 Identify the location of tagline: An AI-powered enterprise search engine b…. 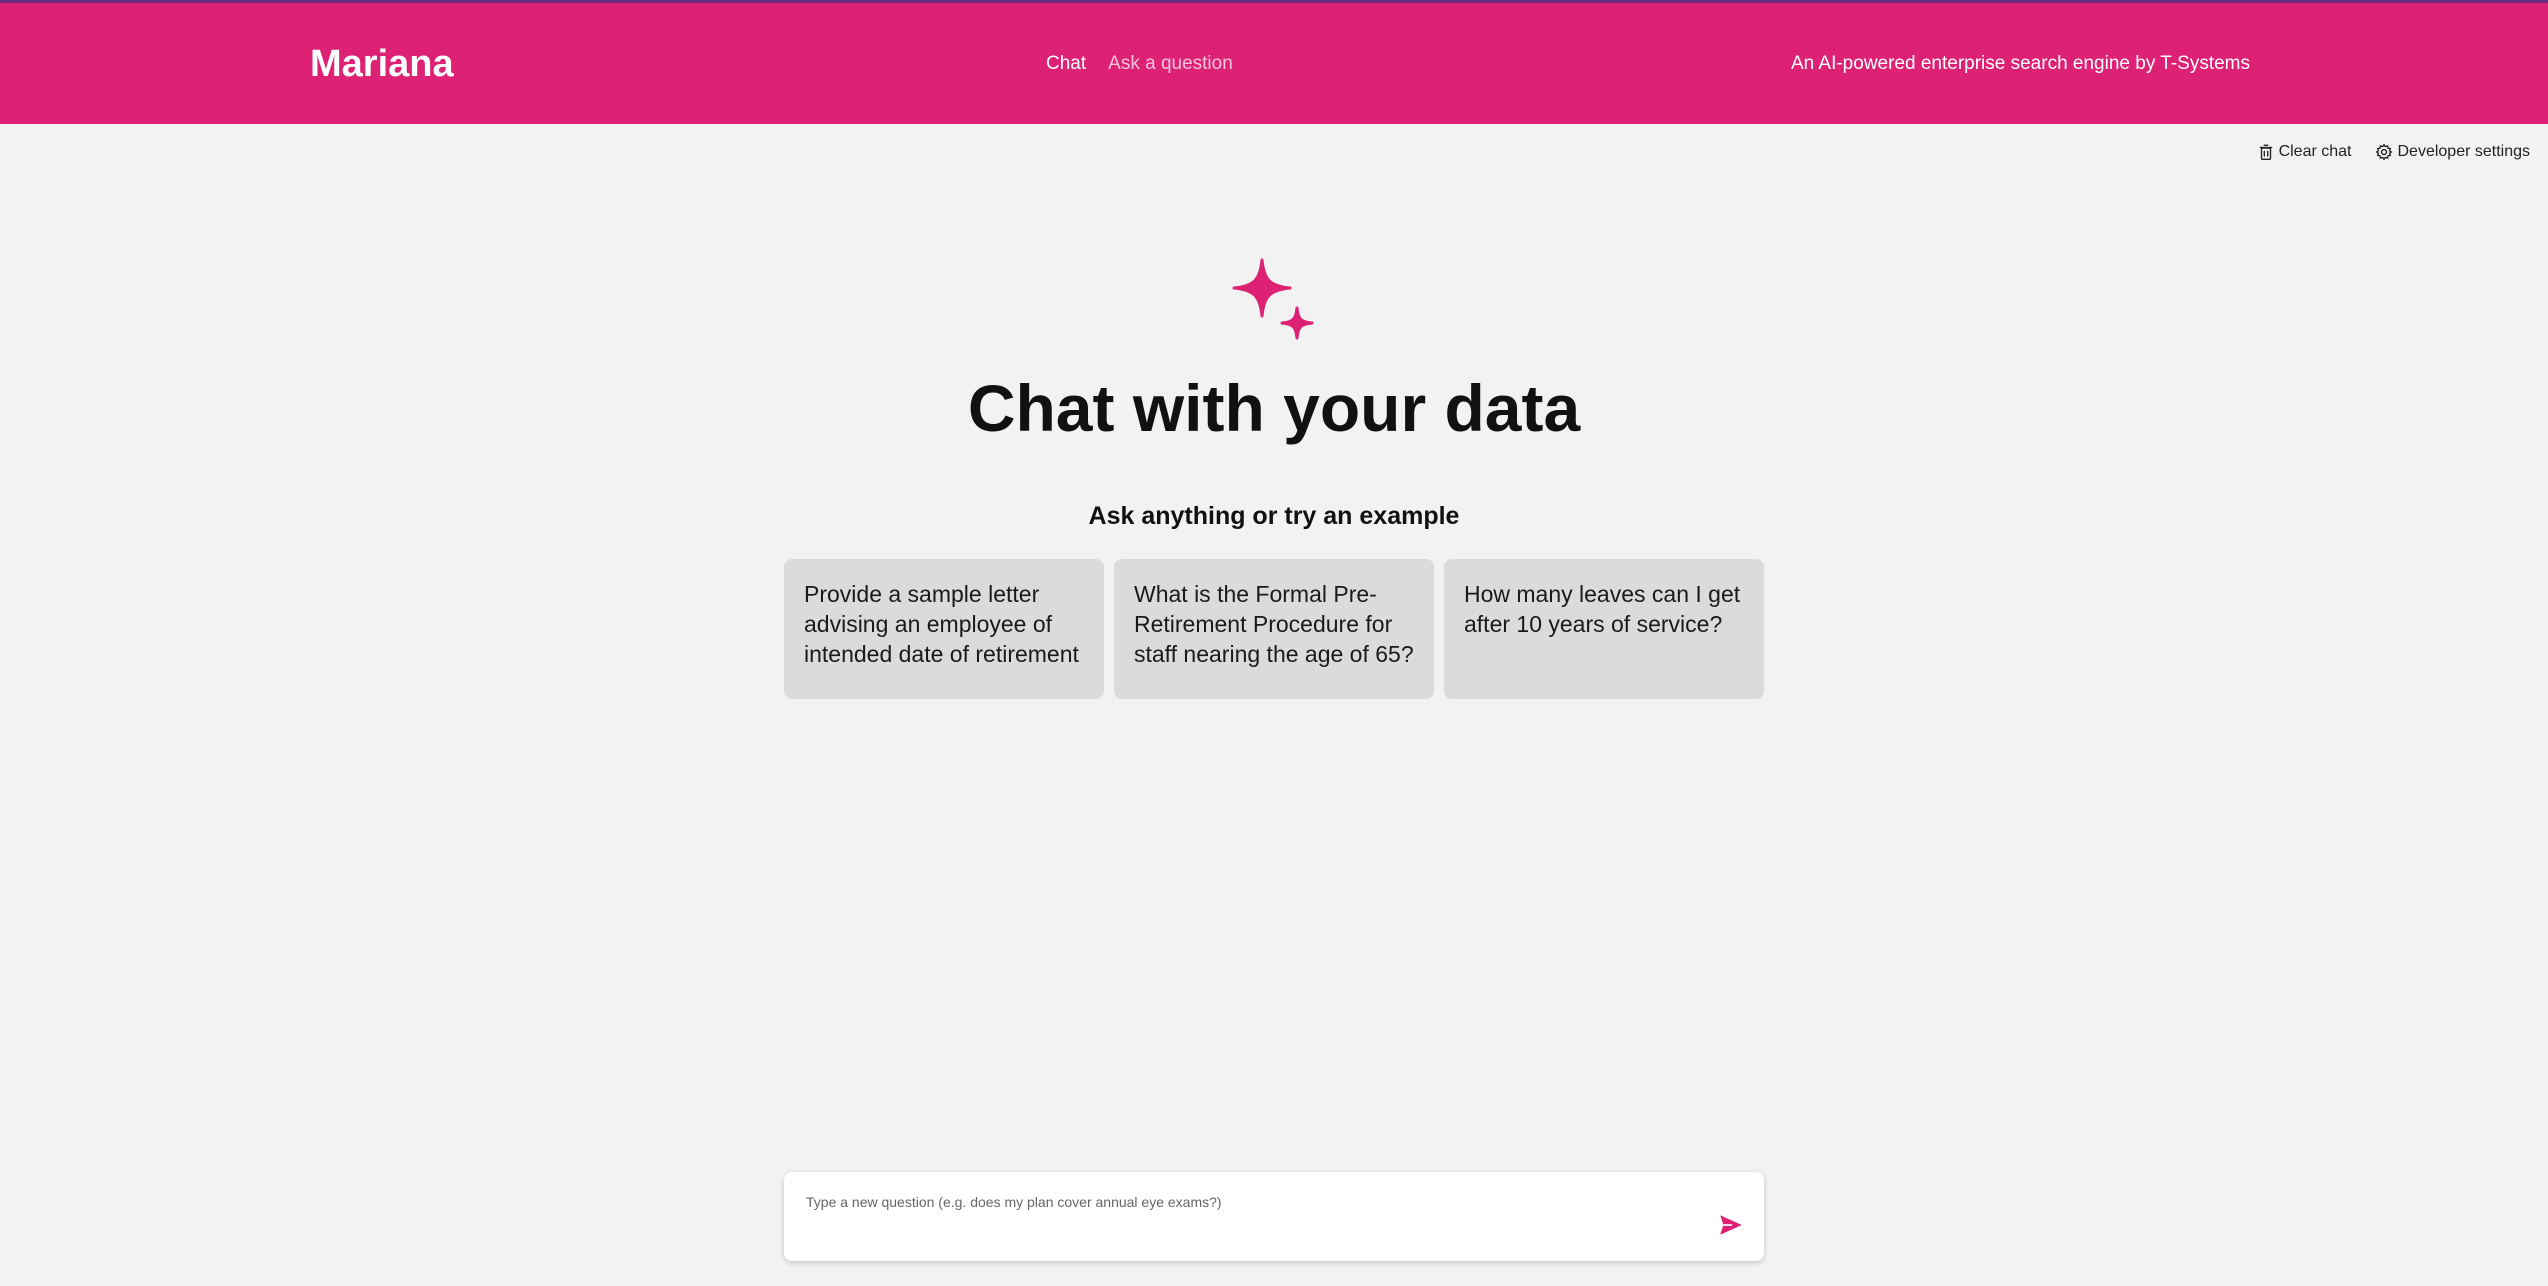
(2020, 63).